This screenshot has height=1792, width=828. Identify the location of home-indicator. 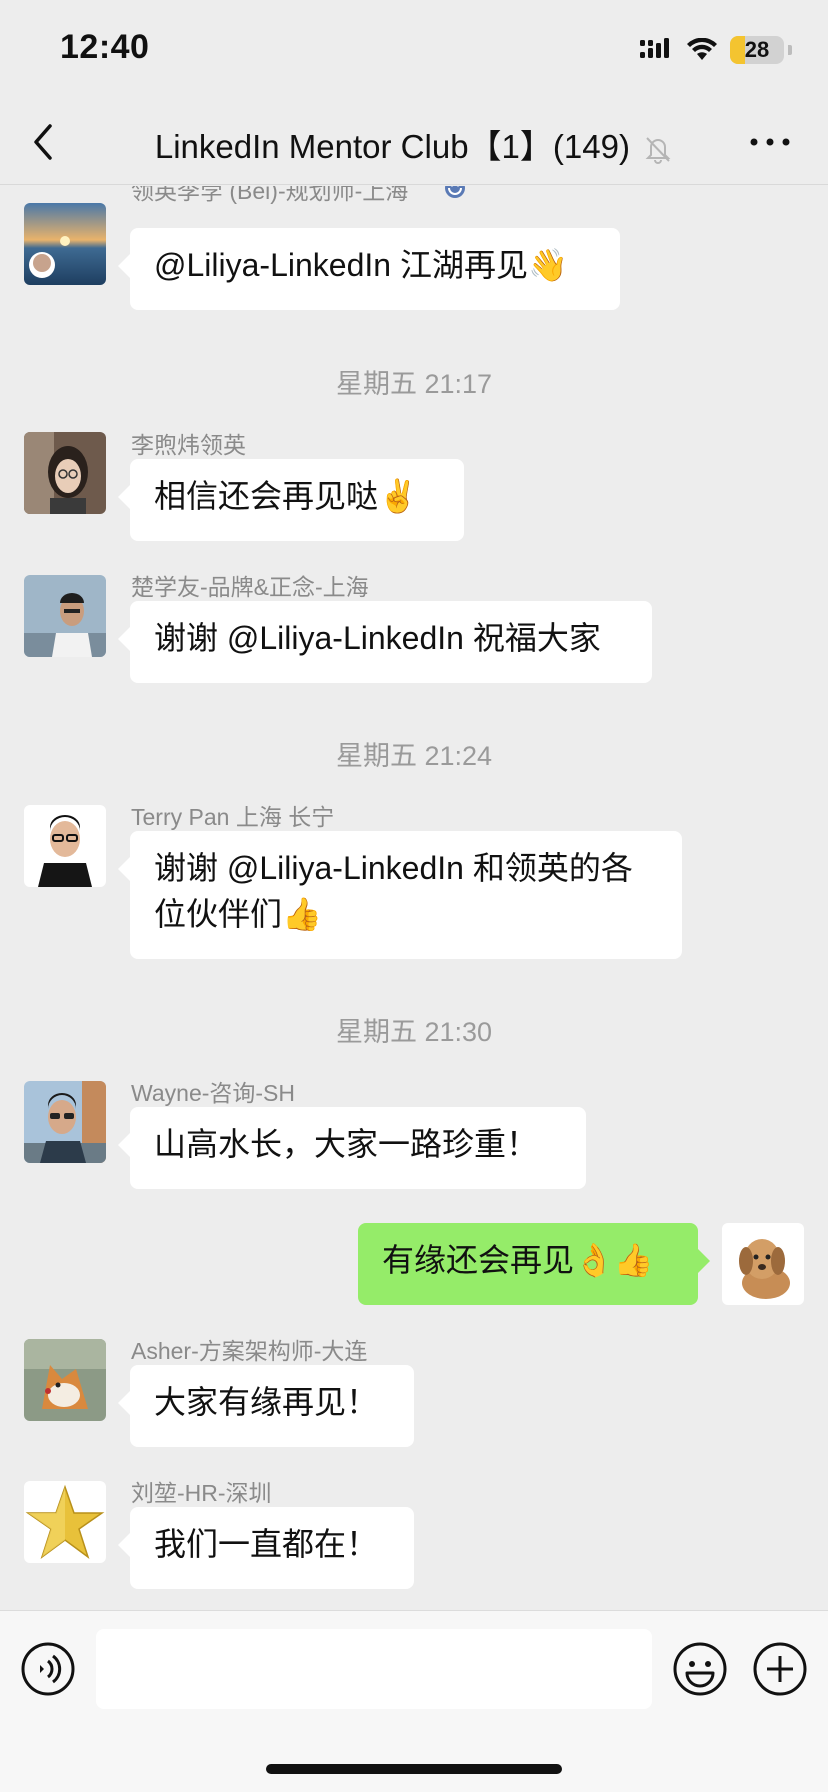
(414, 1769).